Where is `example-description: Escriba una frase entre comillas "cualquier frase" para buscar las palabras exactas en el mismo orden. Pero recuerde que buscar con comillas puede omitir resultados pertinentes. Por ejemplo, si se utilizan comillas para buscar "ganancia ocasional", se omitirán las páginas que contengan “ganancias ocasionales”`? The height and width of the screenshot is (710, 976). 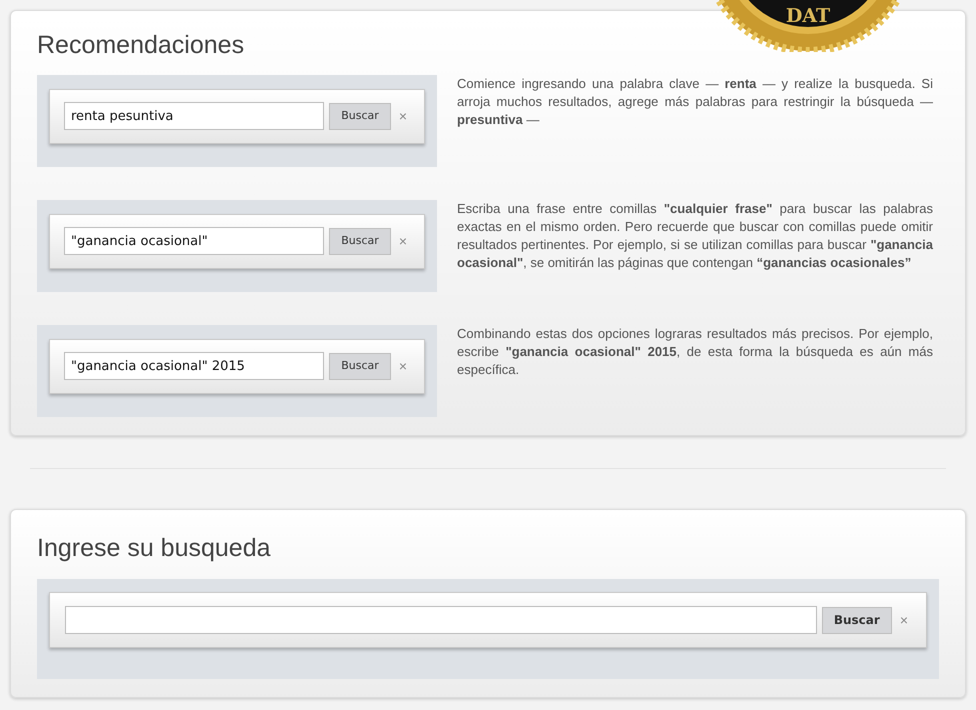 example-description: Escriba una frase entre comillas "cualquier frase" para buscar las palabras exactas en el mismo orden. Pero recuerde que buscar con comillas puede omitir resultados pertinentes. Por ejemplo, si se utilizan comillas para buscar "ganancia ocasional", se omitirán las páginas que contengan “ganancias ocasionales” is located at coordinates (695, 236).